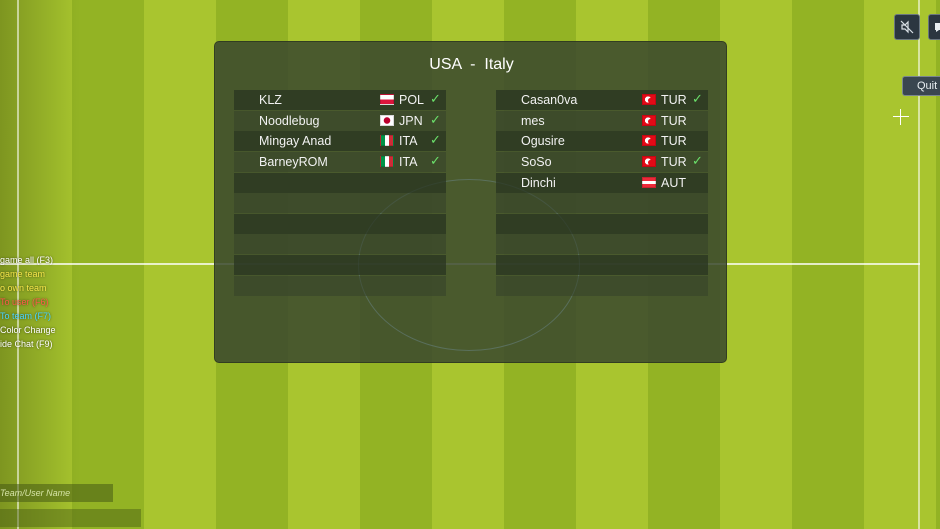 This screenshot has width=940, height=529. I want to click on team-user-name-input: Team/User Name, so click(56, 493).